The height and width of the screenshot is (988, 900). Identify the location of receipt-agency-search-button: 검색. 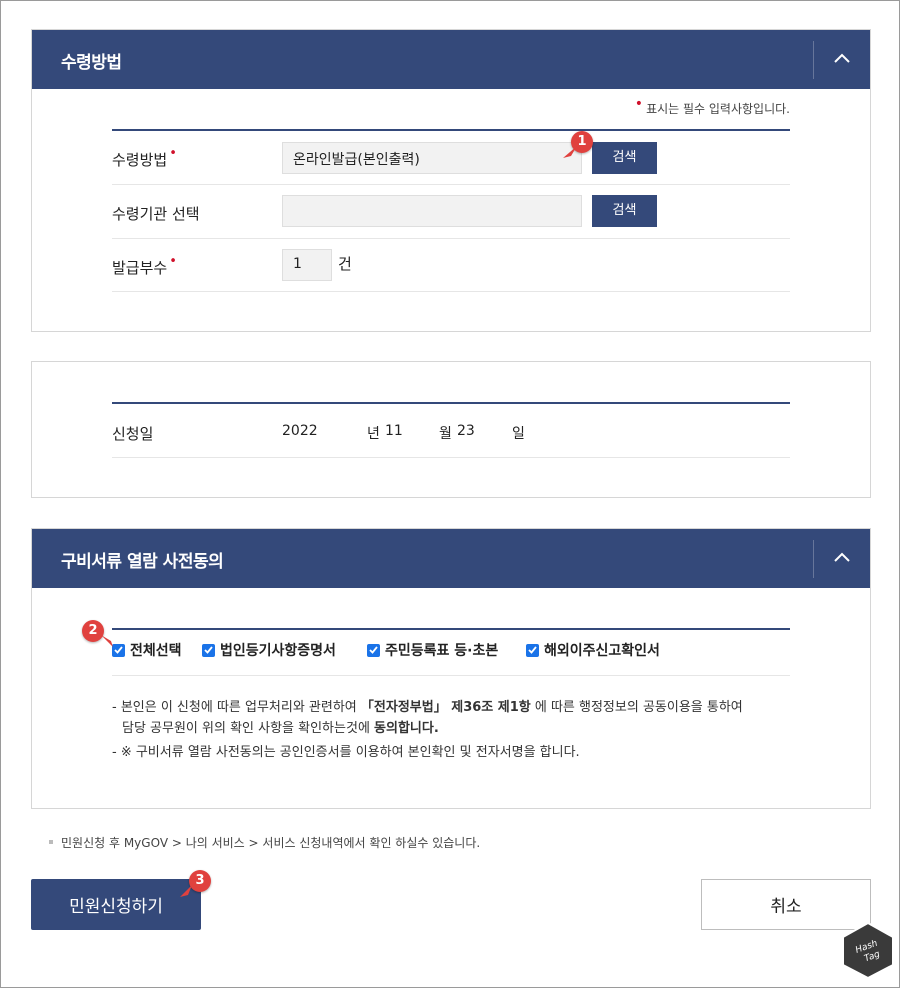
(624, 211).